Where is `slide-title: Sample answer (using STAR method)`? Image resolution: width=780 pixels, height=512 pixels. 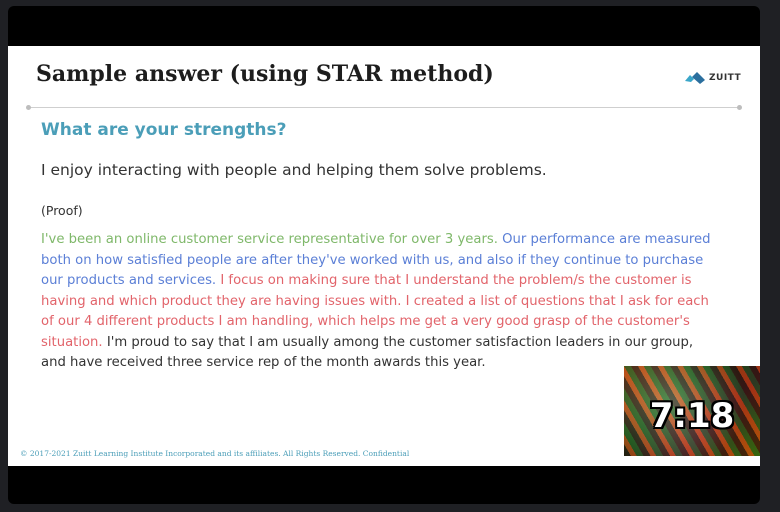
slide-title: Sample answer (using STAR method) is located at coordinates (265, 74).